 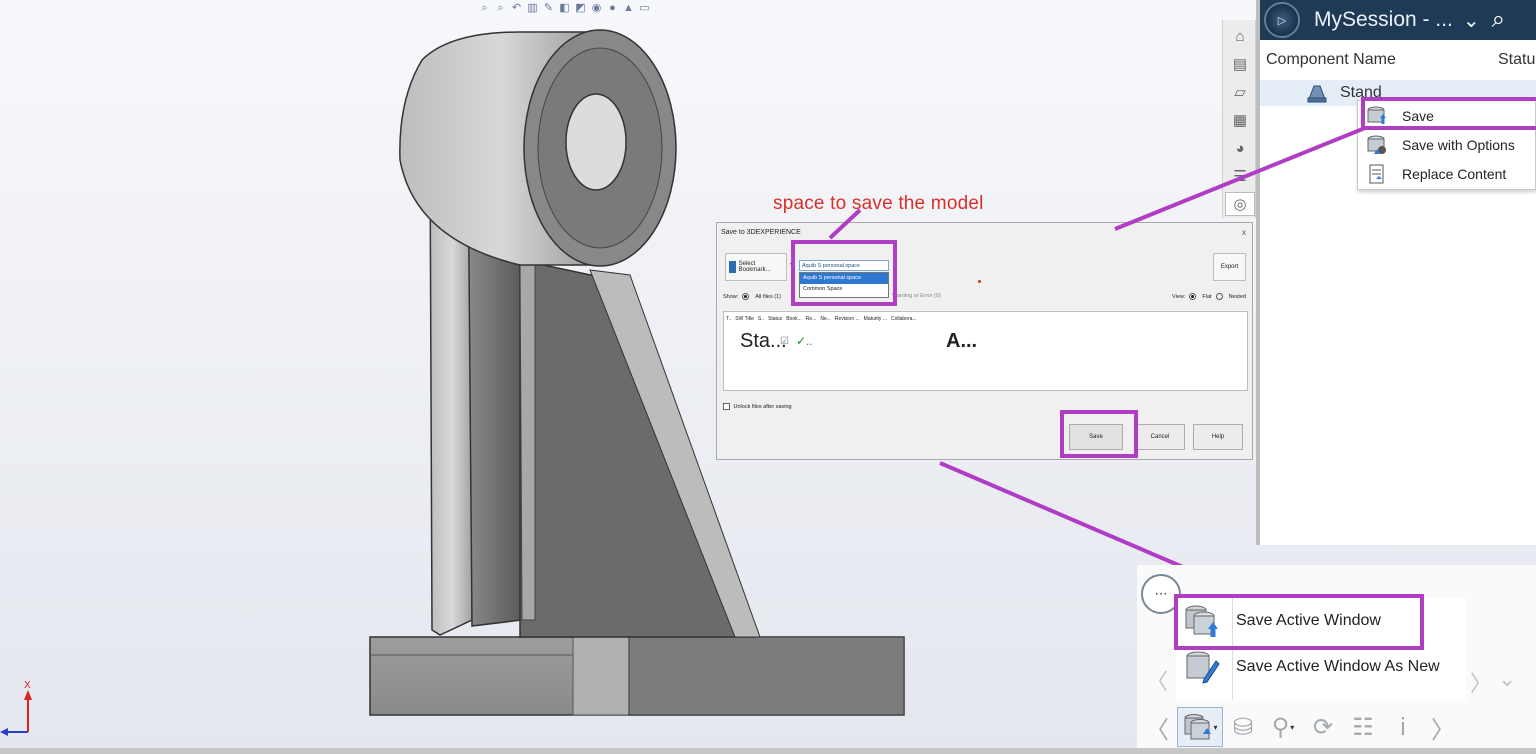 I want to click on search-command-icon: ⚲ ▾, so click(x=1283, y=727).